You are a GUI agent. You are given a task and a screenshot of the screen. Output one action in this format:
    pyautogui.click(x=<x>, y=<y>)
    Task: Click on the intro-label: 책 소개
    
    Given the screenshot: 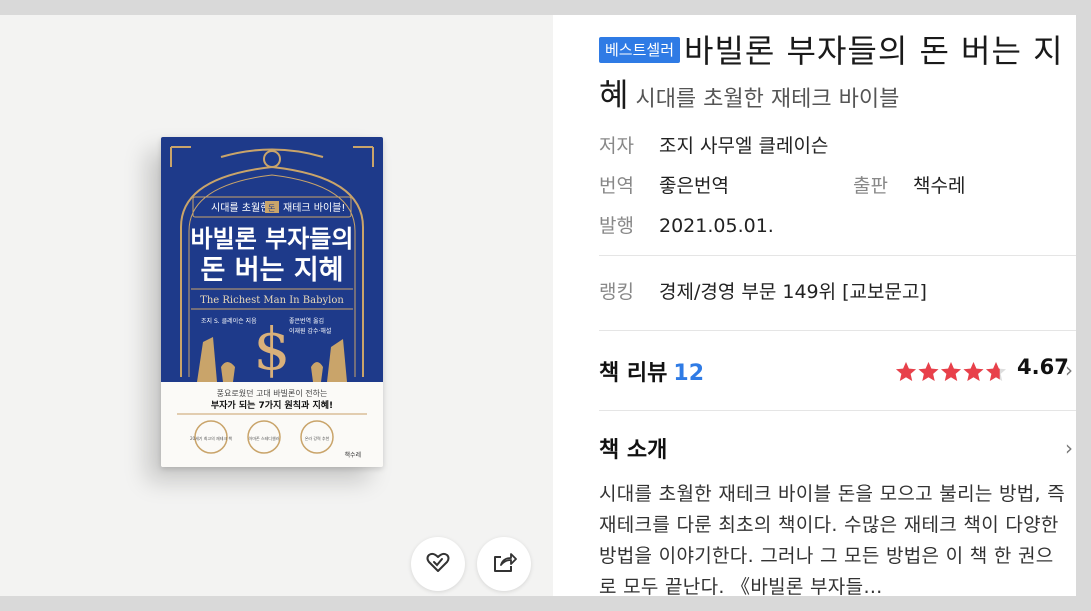 What is the action you would take?
    pyautogui.click(x=633, y=450)
    